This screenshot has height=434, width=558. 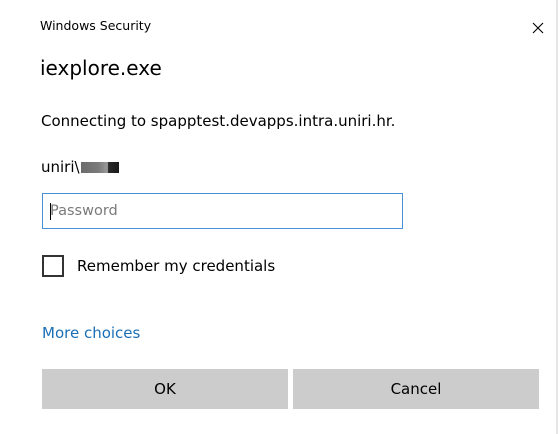 I want to click on remember-credentials-row: Remember my credentials, so click(x=158, y=266).